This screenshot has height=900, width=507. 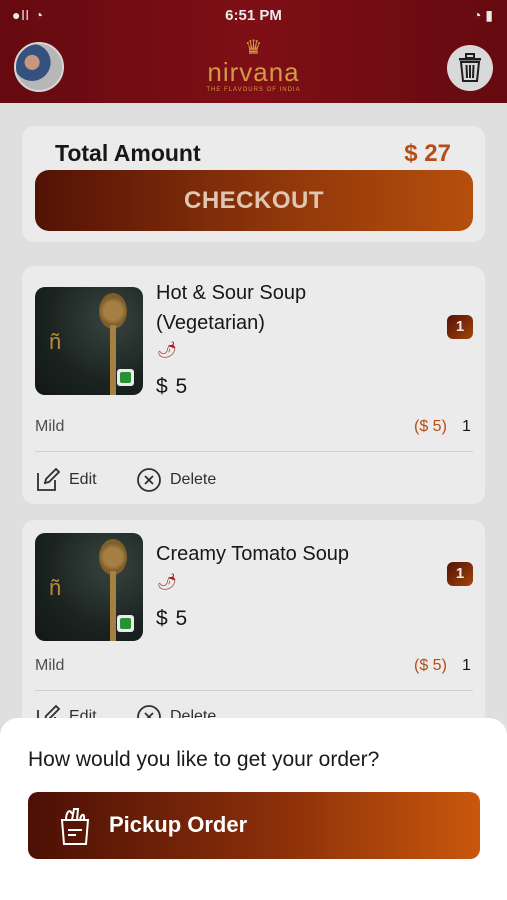 What do you see at coordinates (204, 759) in the screenshot?
I see `order-type-question: How would you like to get your order?` at bounding box center [204, 759].